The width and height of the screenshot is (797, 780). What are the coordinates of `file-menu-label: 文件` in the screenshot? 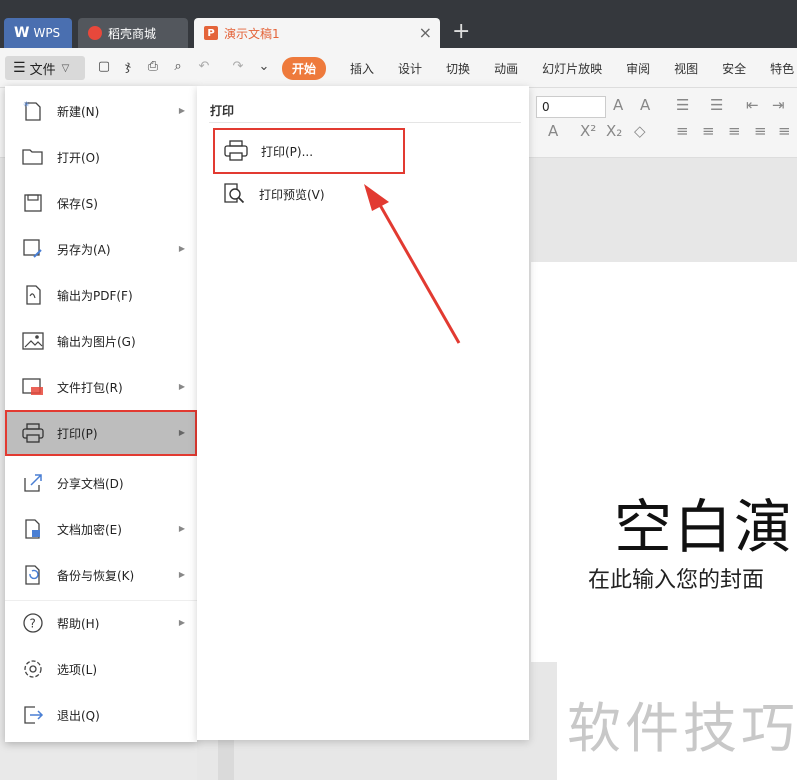 It's located at (42, 70).